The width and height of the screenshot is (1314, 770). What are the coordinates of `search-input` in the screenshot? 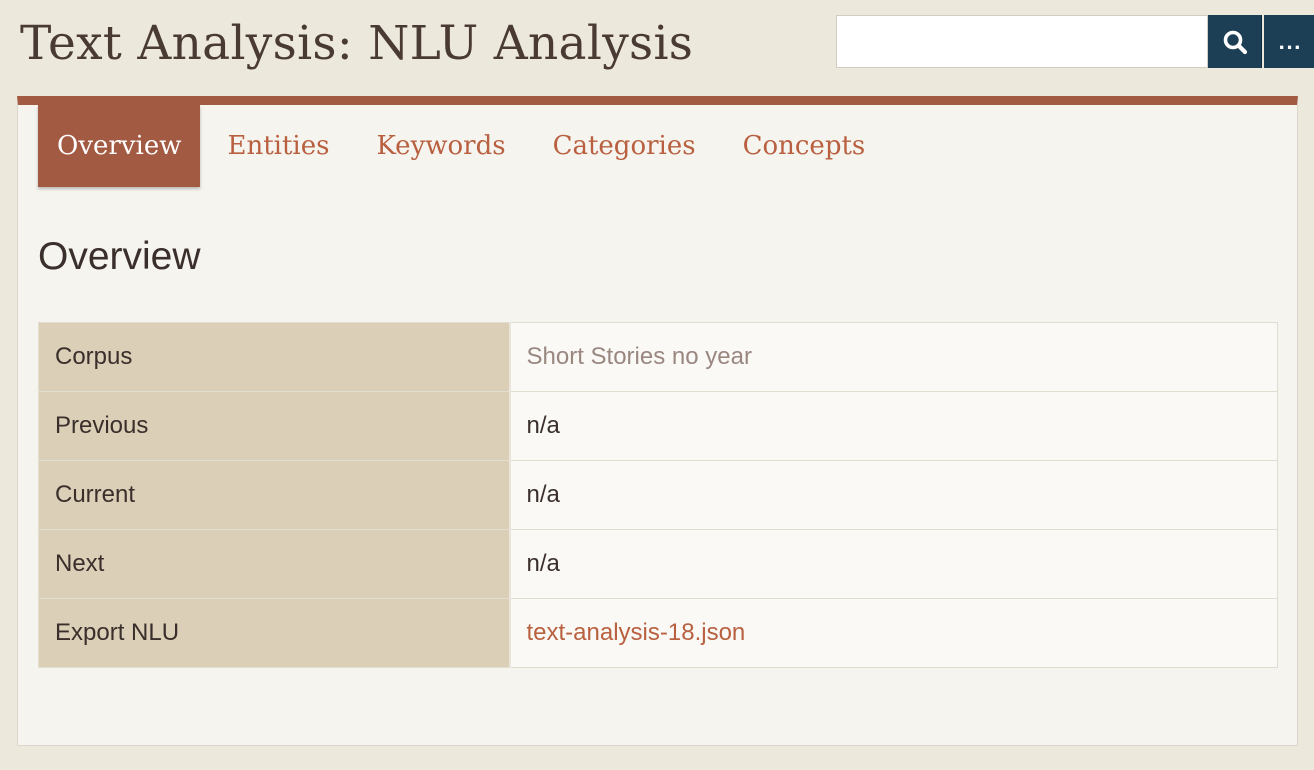 It's located at (1022, 41).